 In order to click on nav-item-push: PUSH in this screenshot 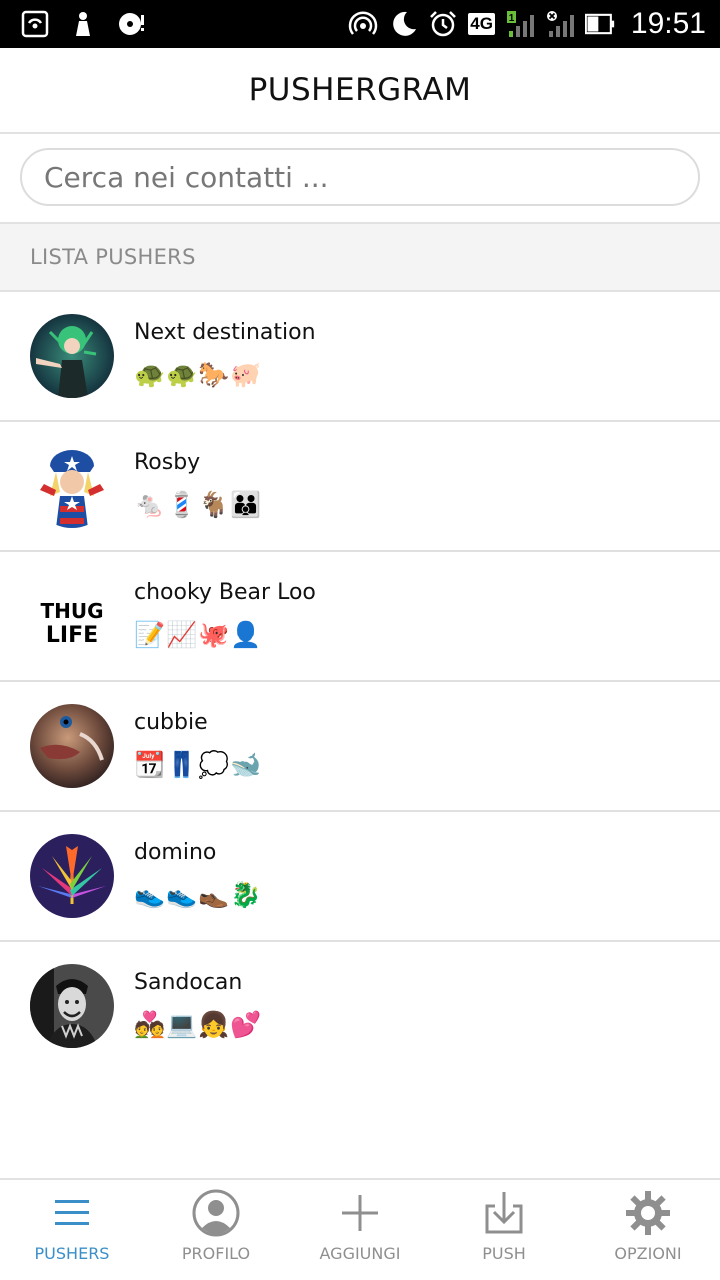, I will do `click(504, 1230)`.